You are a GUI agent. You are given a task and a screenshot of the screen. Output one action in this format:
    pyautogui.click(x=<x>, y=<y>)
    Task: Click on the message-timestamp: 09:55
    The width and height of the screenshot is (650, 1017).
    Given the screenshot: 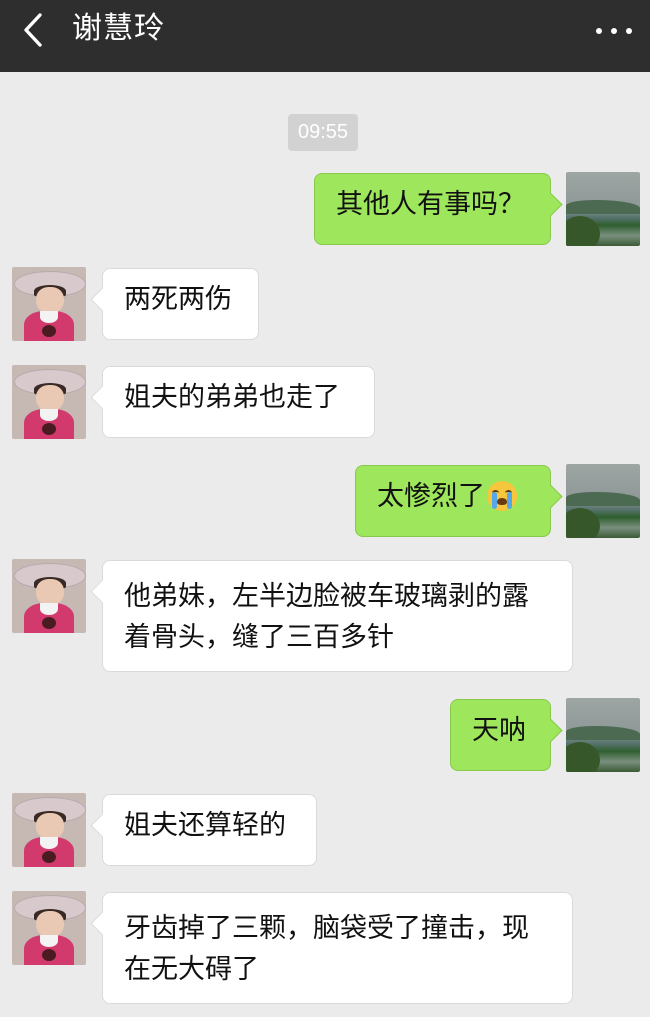 What is the action you would take?
    pyautogui.click(x=323, y=132)
    